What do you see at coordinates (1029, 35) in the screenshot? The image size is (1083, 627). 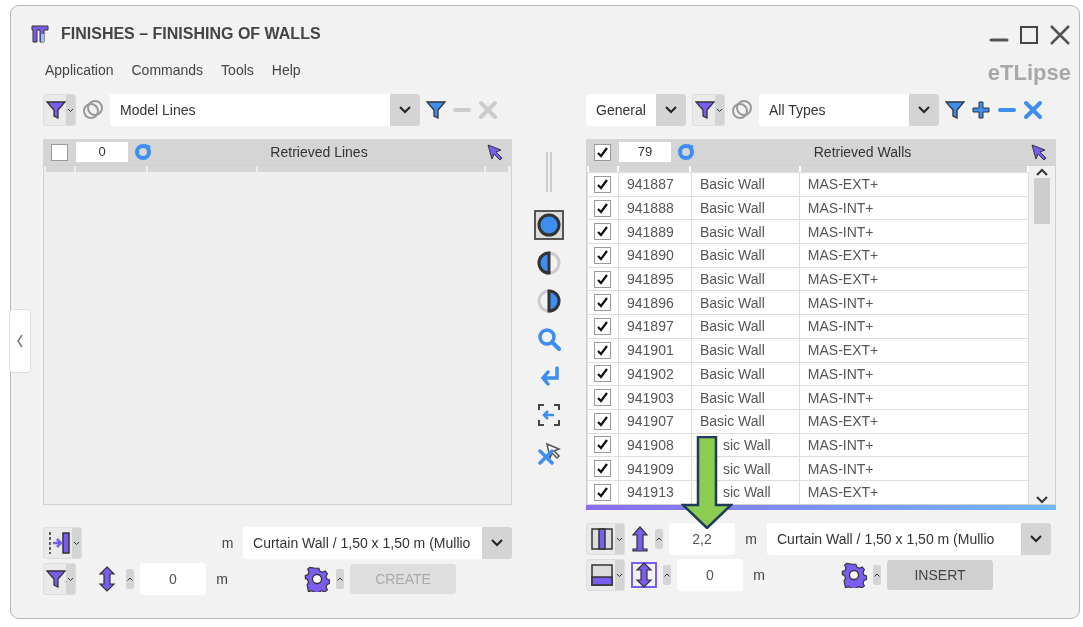 I see `maximize-icon` at bounding box center [1029, 35].